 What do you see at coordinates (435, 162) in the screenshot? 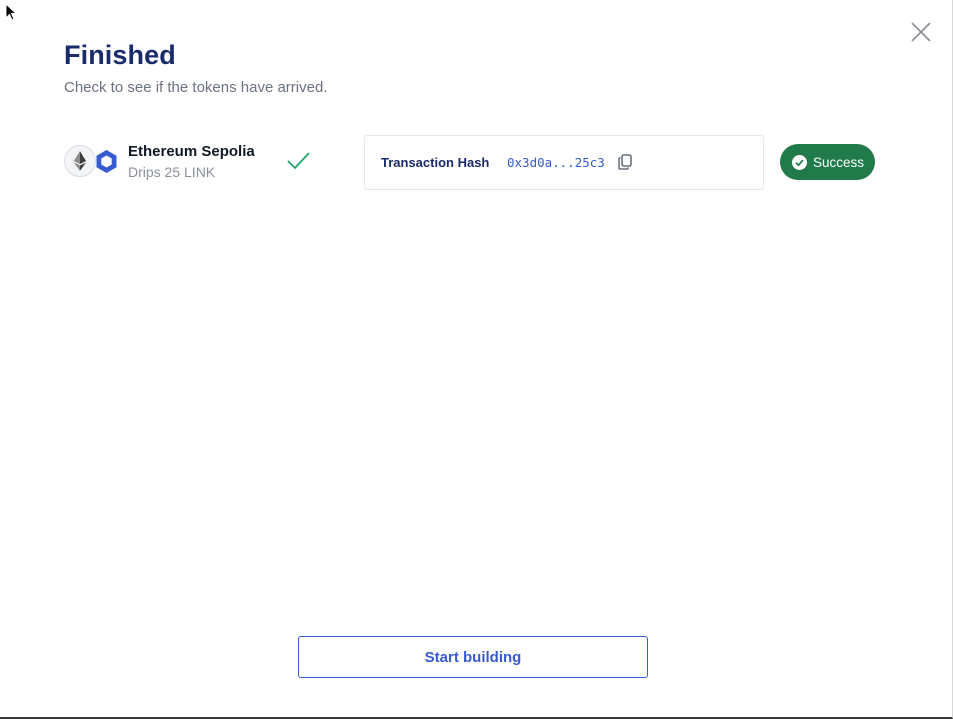
I see `transaction-hash-label: Transaction Hash` at bounding box center [435, 162].